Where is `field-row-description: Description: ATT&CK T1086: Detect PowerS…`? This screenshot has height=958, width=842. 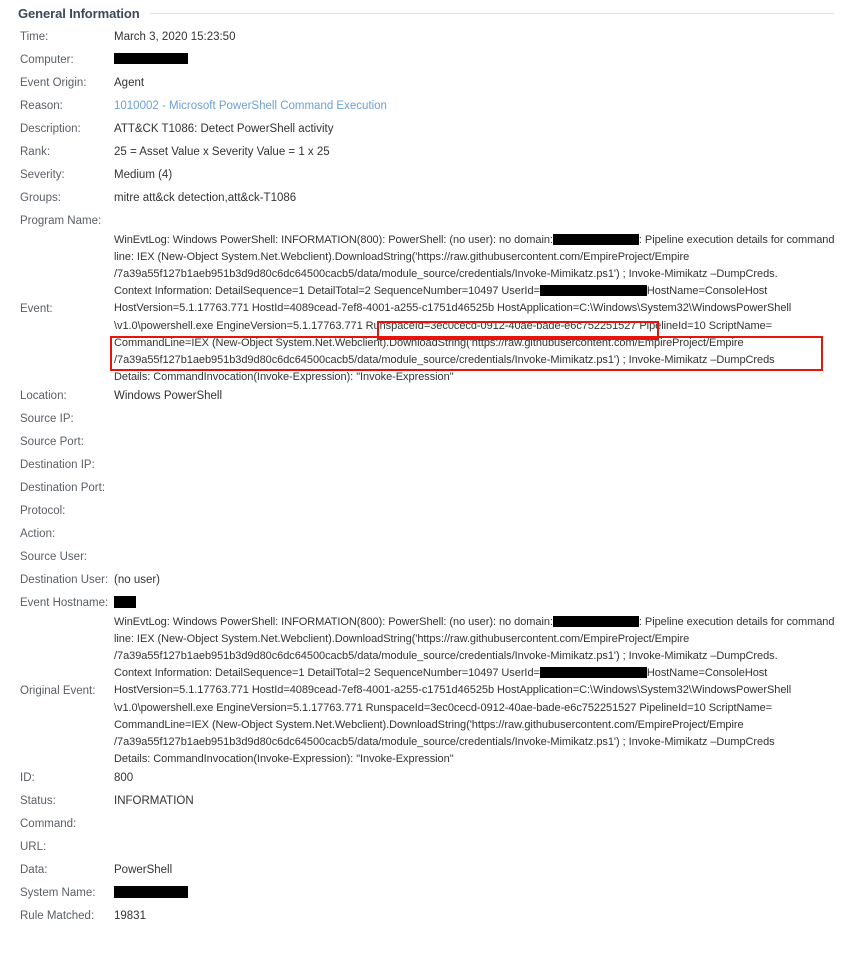 field-row-description: Description: ATT&CK T1086: Detect PowerS… is located at coordinates (421, 129).